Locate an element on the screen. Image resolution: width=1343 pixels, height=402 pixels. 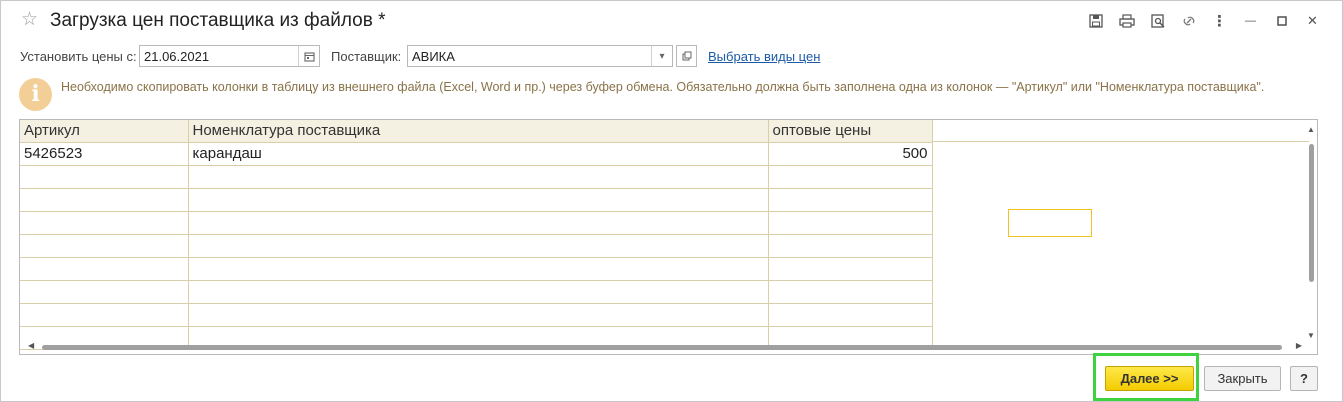
close-button: Закрыть is located at coordinates (1242, 378).